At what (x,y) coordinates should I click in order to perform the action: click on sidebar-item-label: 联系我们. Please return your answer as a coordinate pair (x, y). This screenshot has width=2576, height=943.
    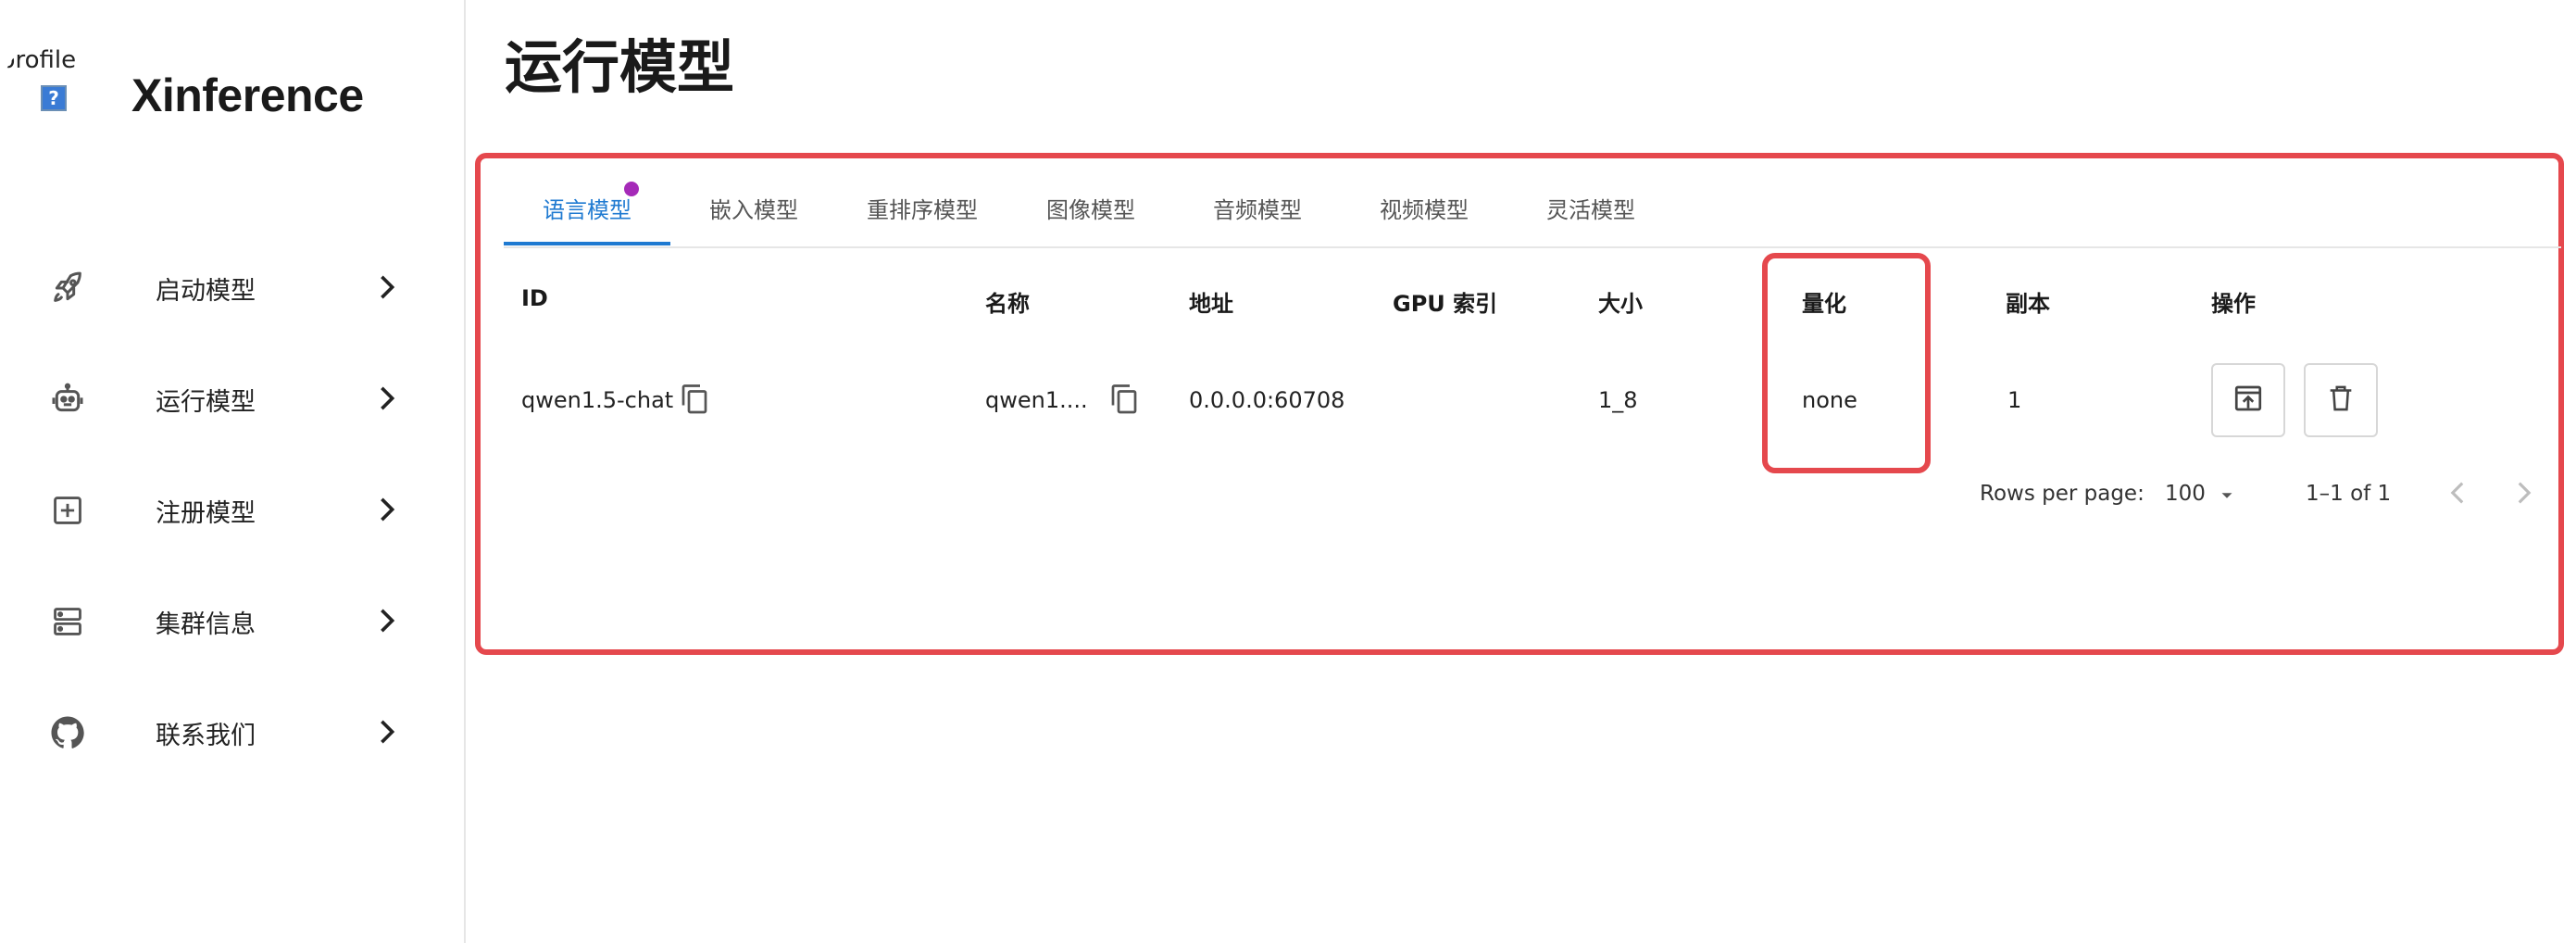
    Looking at the image, I should click on (206, 736).